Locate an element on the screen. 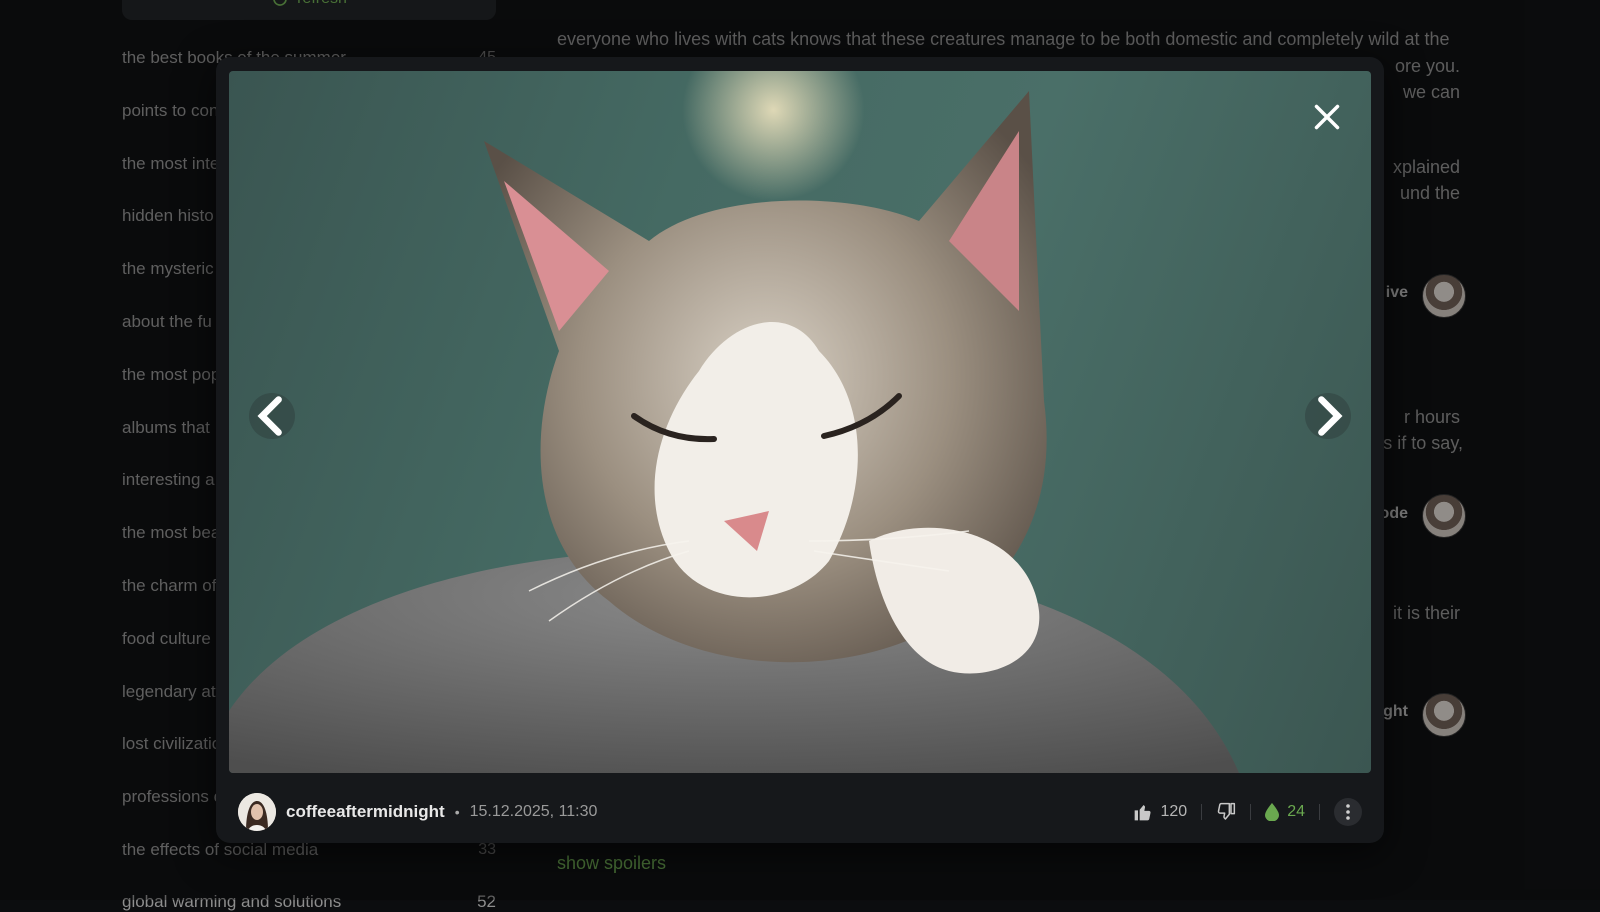 This screenshot has height=912, width=1600. drop-count: 24 is located at coordinates (1296, 811).